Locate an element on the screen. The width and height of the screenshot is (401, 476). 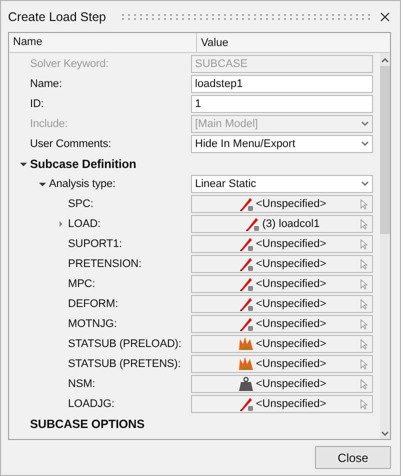
property-label: STATSUB (PRETENS): is located at coordinates (124, 364).